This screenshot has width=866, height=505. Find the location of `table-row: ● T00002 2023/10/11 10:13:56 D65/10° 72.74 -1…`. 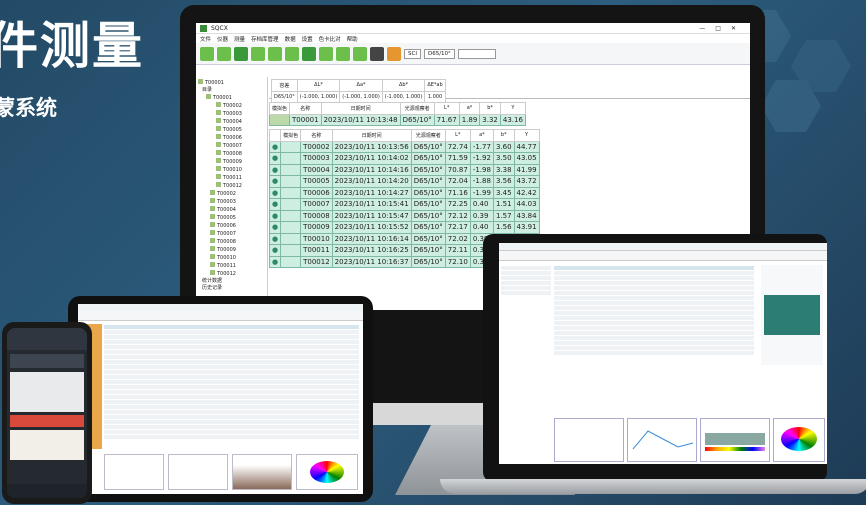

table-row: ● T00002 2023/10/11 10:13:56 D65/10° 72.74 -1… is located at coordinates (404, 146).